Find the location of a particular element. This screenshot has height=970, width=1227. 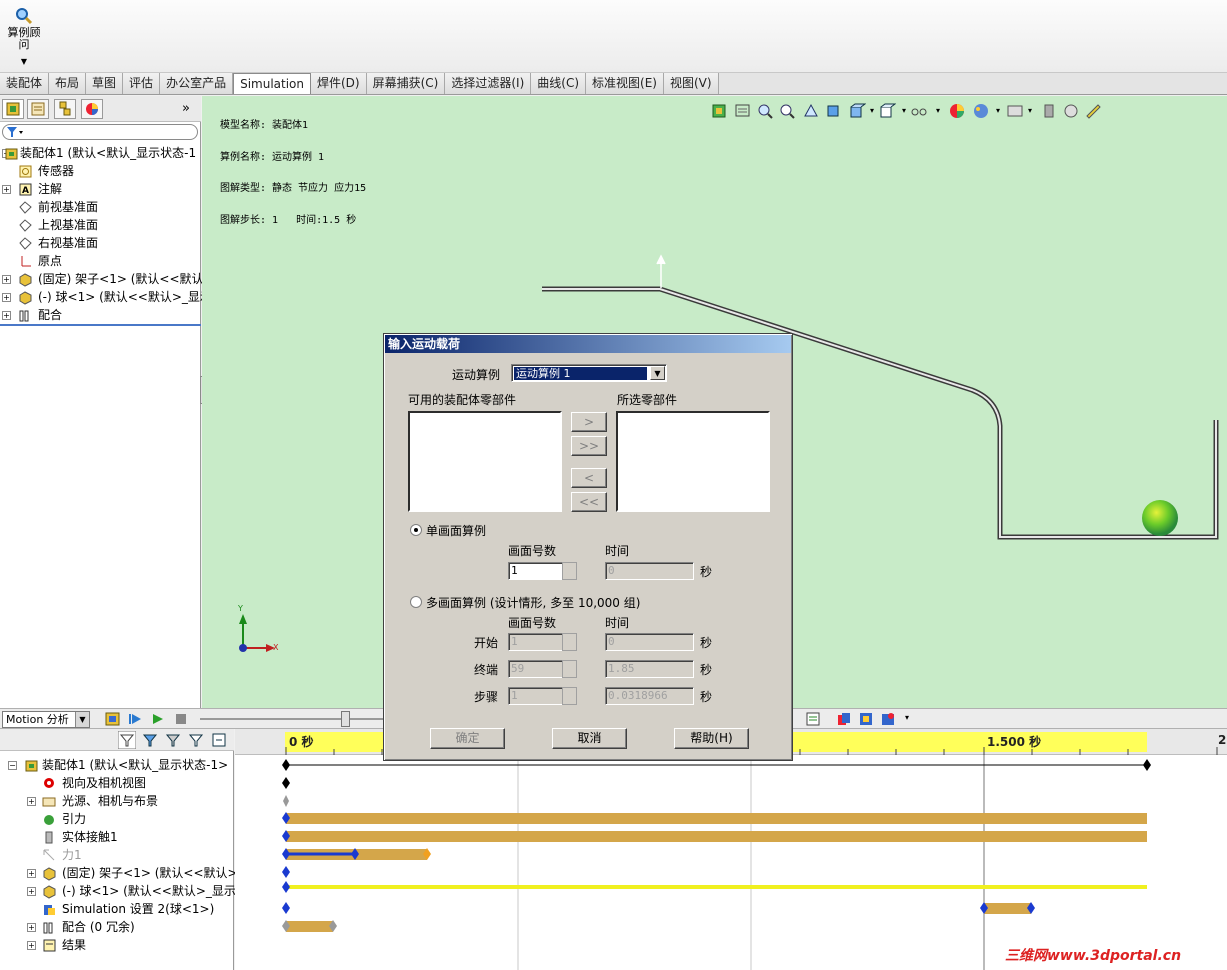

tab-3: 评估 is located at coordinates (142, 83).